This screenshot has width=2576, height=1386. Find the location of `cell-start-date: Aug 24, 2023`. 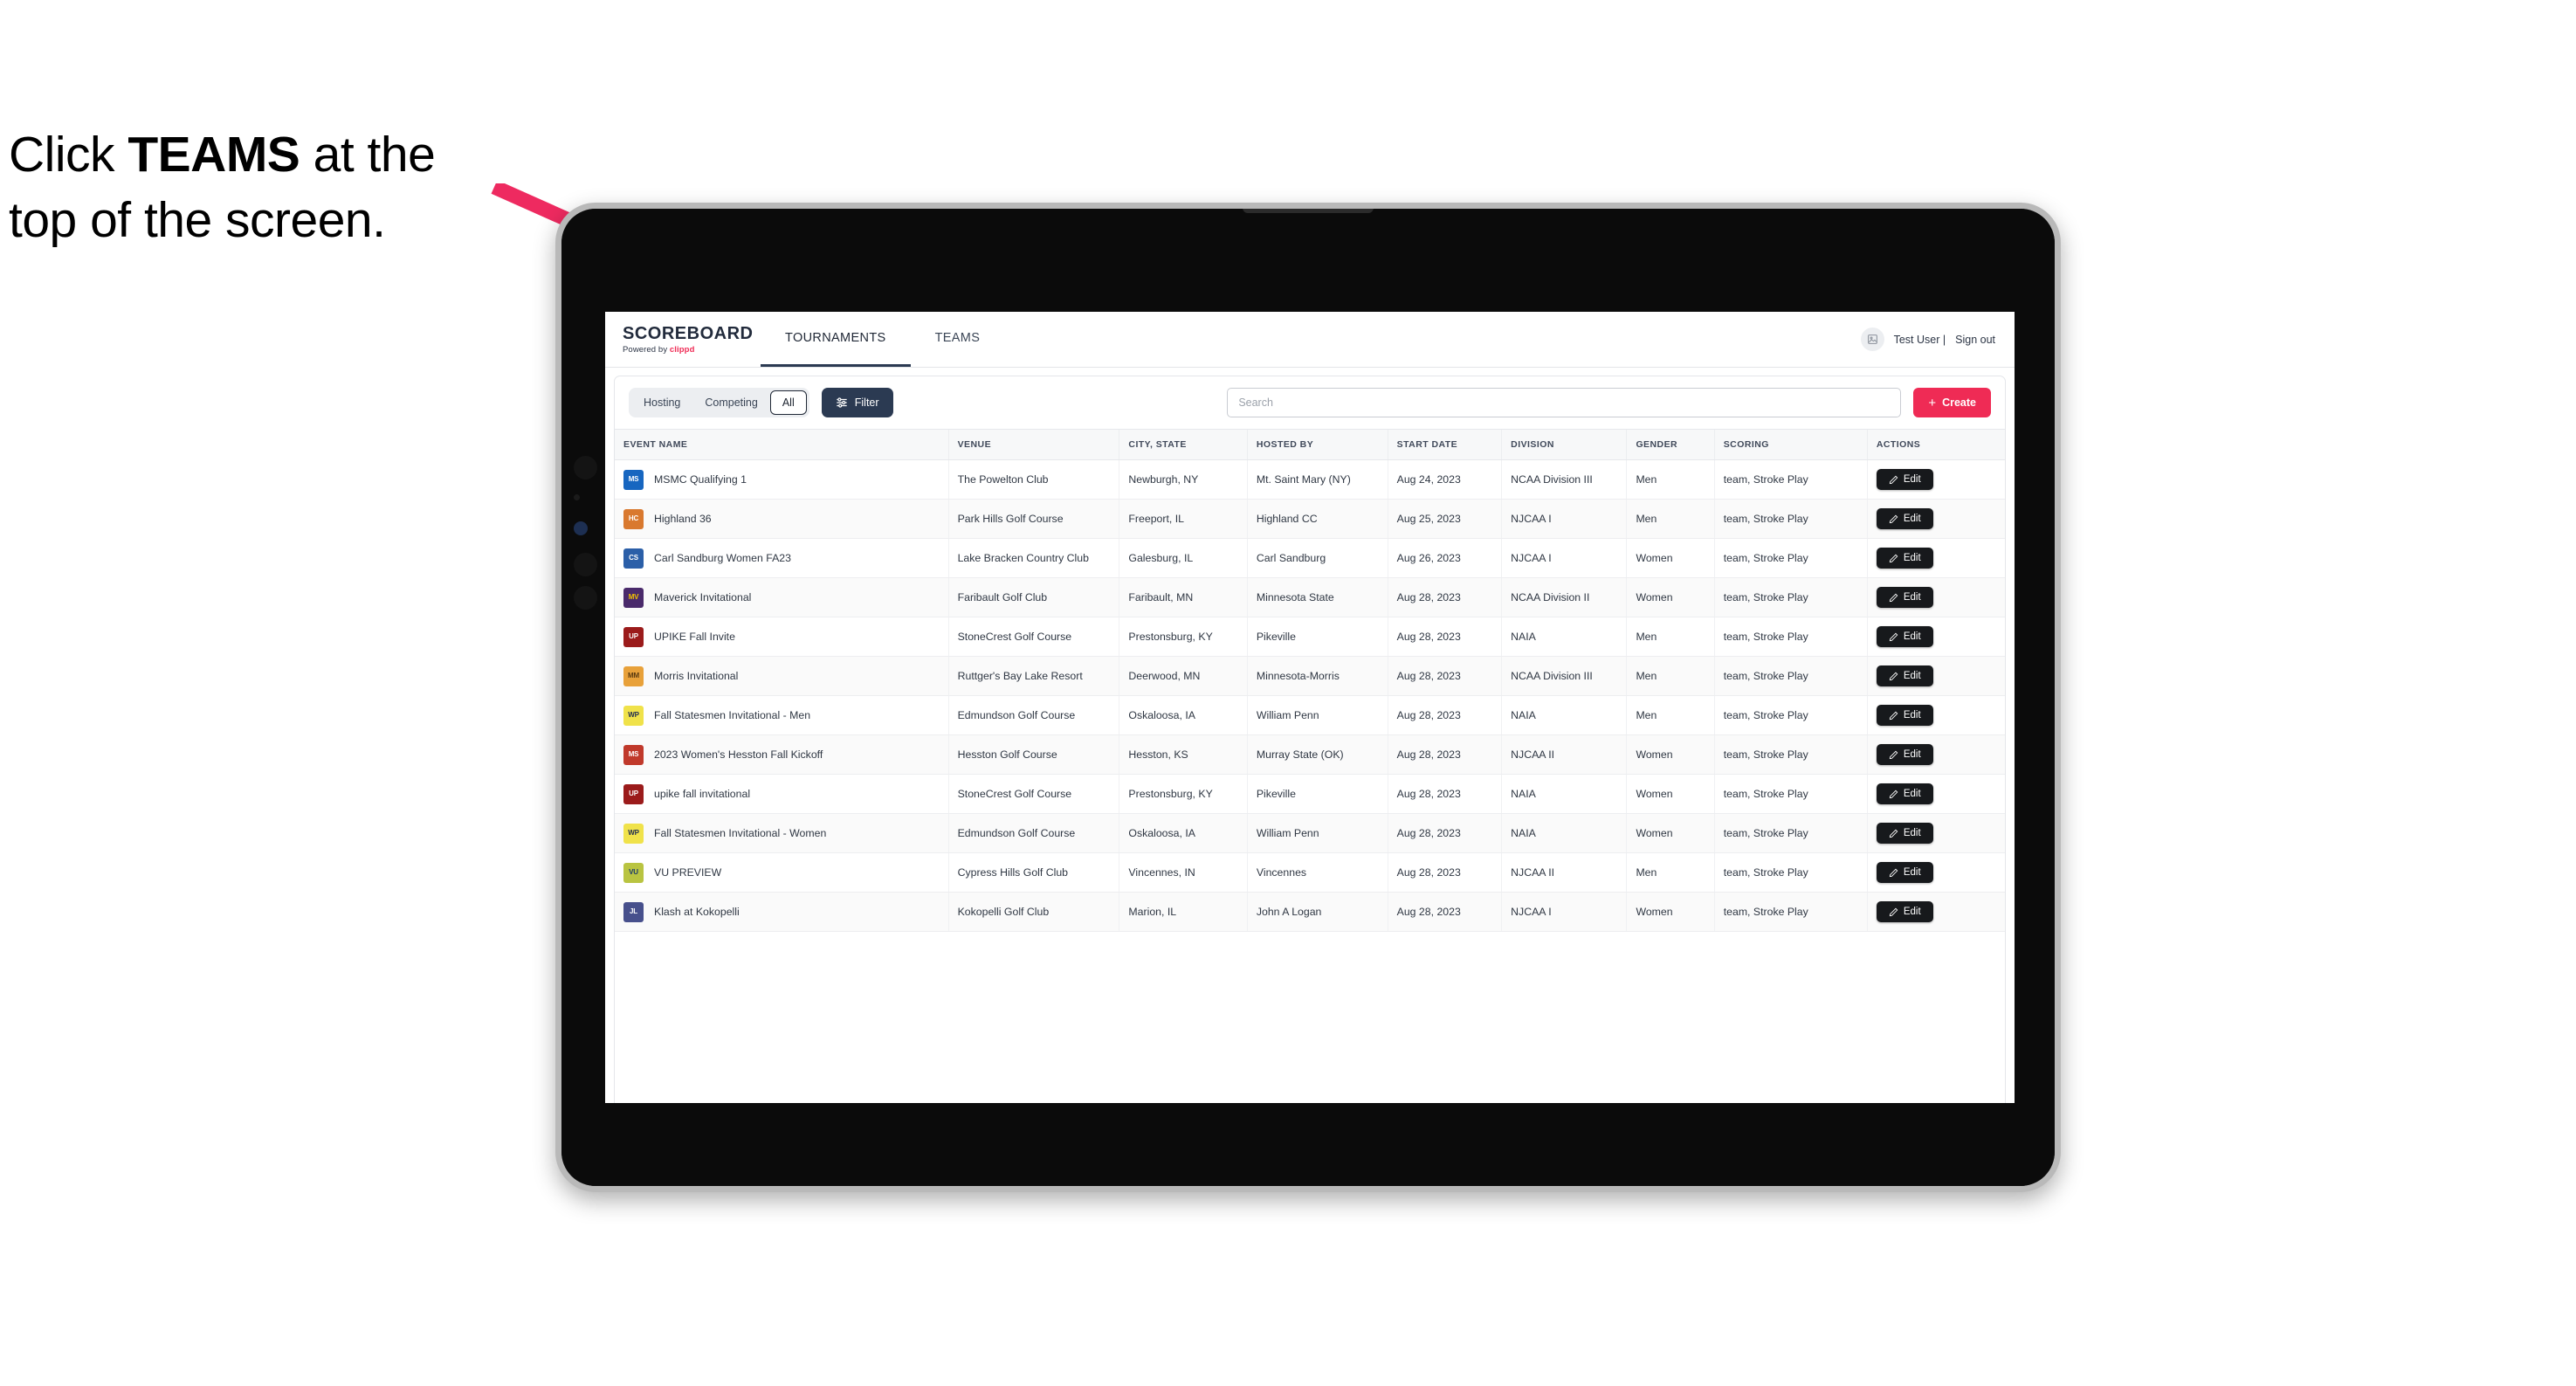

cell-start-date: Aug 24, 2023 is located at coordinates (1444, 479).